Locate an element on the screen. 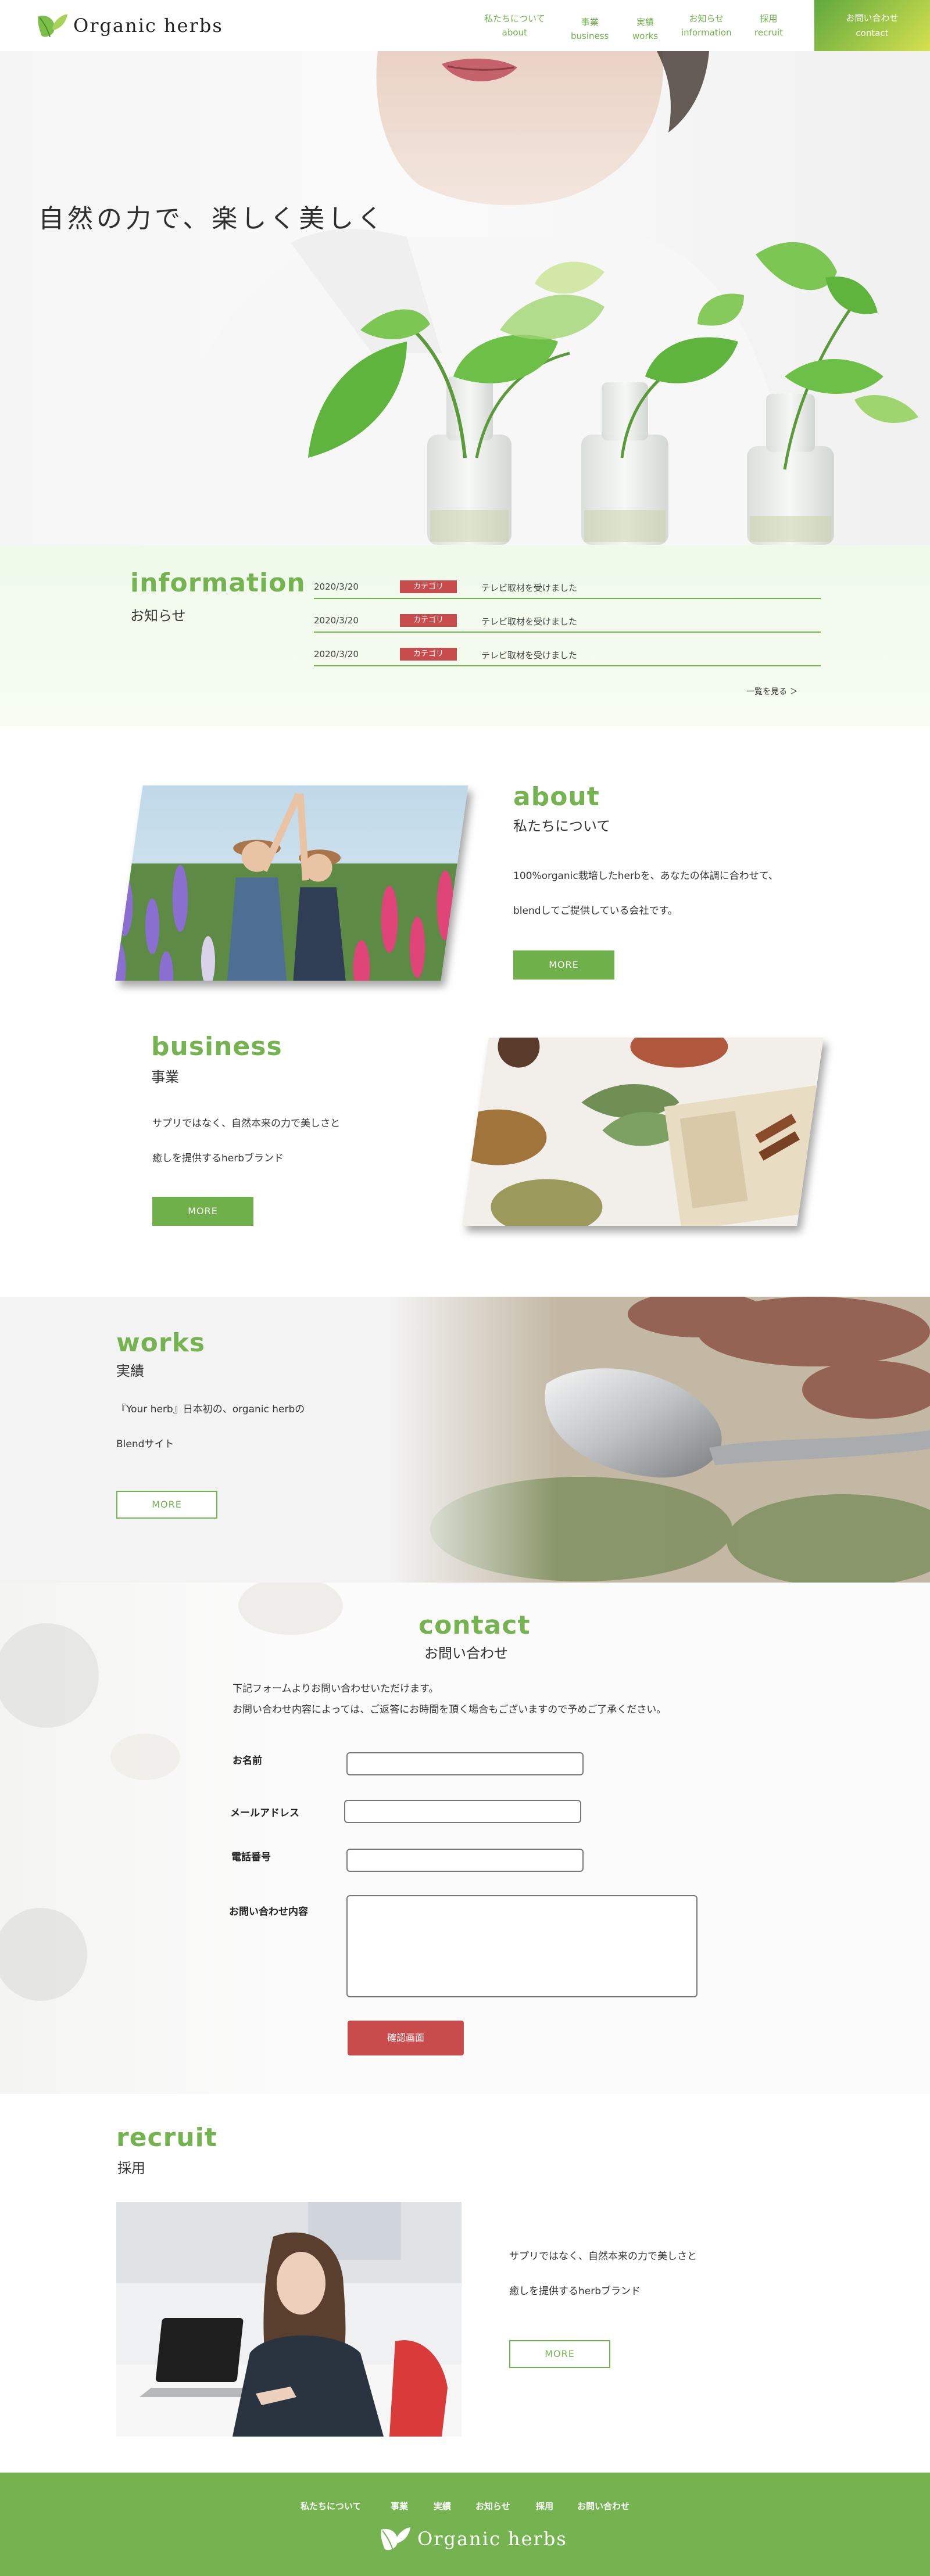 This screenshot has height=2576, width=930. nav-recruit-en: recruit is located at coordinates (769, 32).